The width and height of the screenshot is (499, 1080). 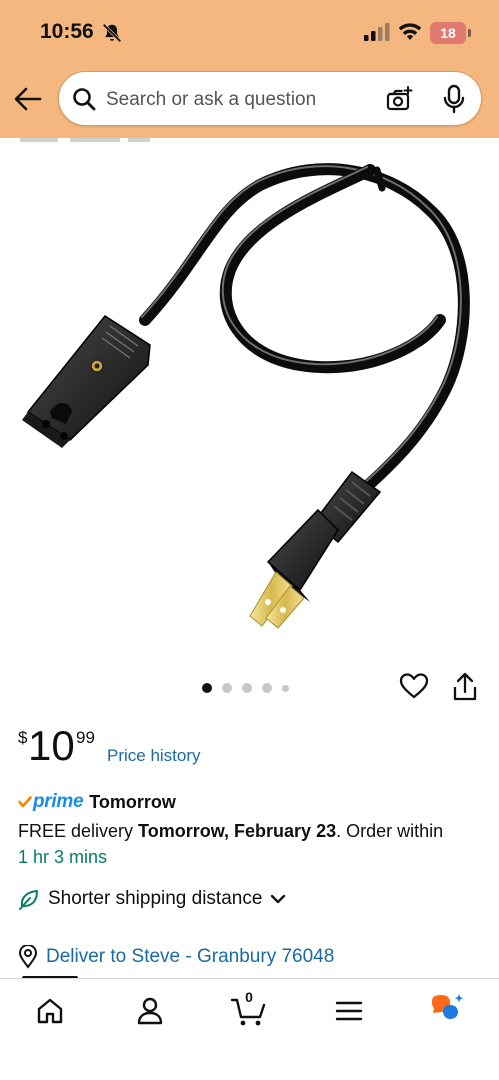 I want to click on prime-delivery-day: Tomorrow, so click(x=132, y=801).